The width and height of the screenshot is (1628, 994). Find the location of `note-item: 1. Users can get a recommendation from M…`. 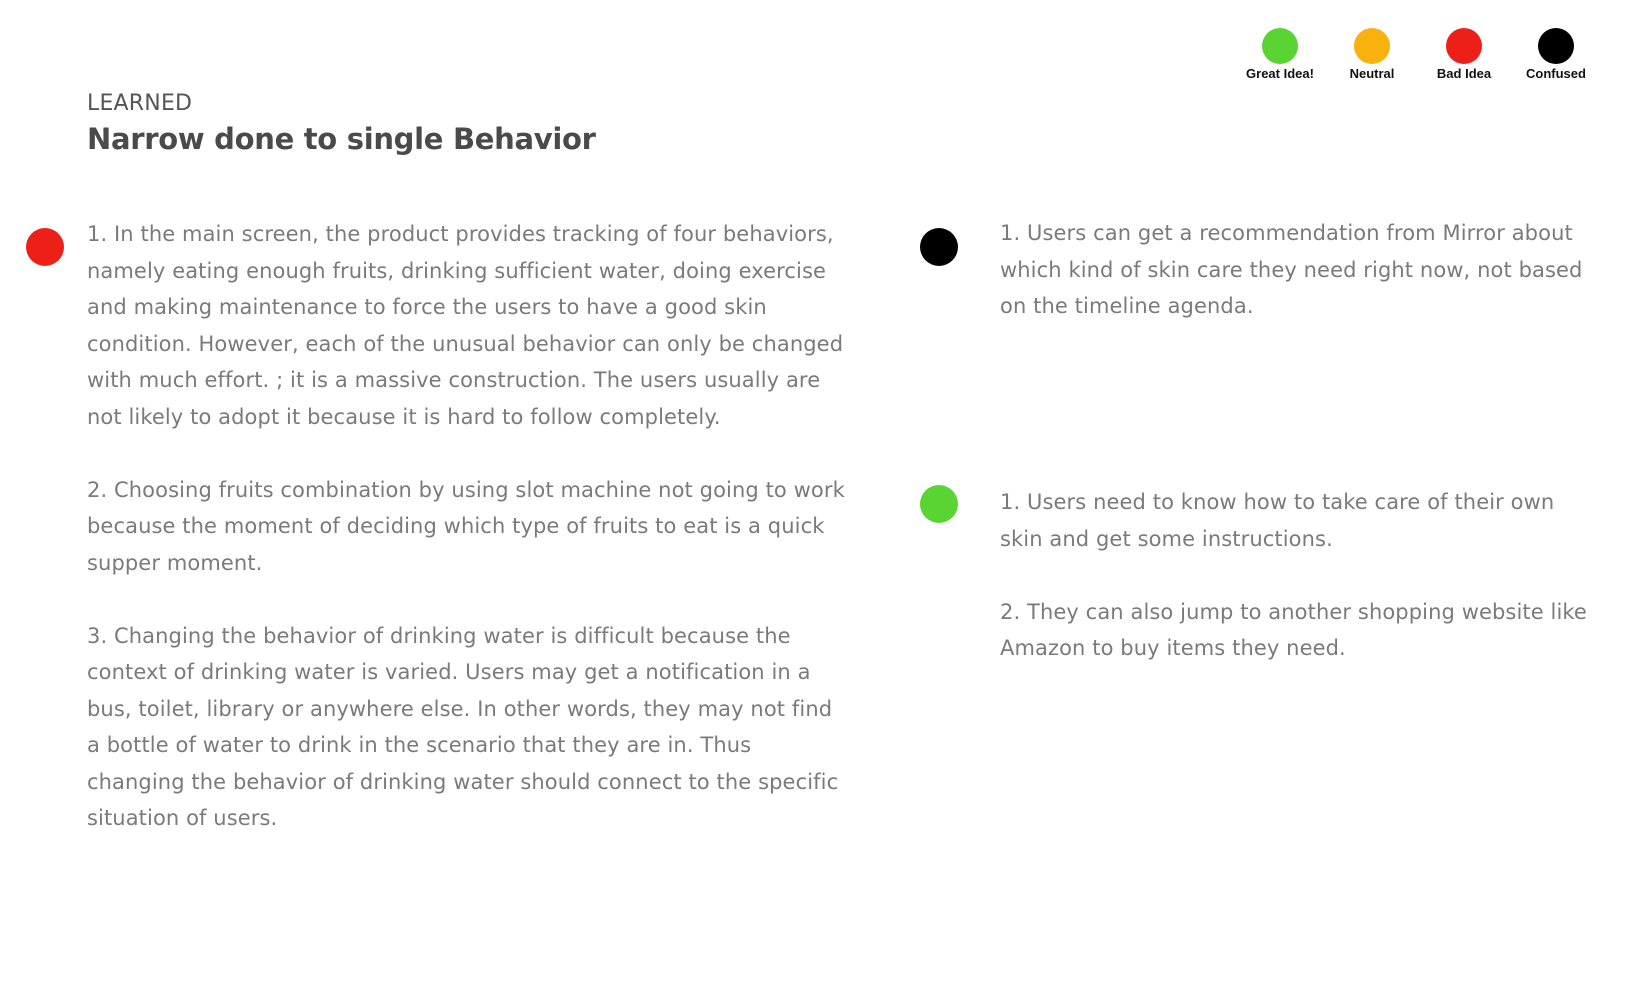

note-item: 1. Users can get a recommendation from M… is located at coordinates (1291, 269).